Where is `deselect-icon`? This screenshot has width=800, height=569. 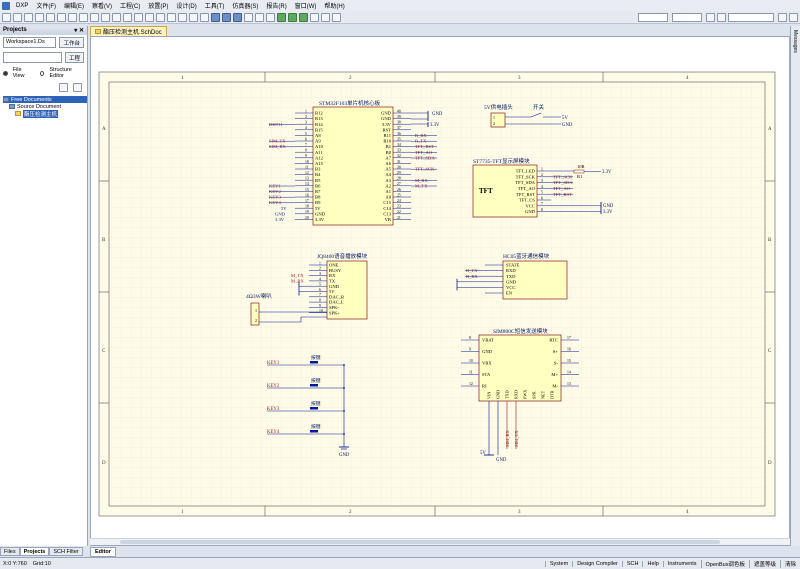
deselect-icon is located at coordinates (149, 17).